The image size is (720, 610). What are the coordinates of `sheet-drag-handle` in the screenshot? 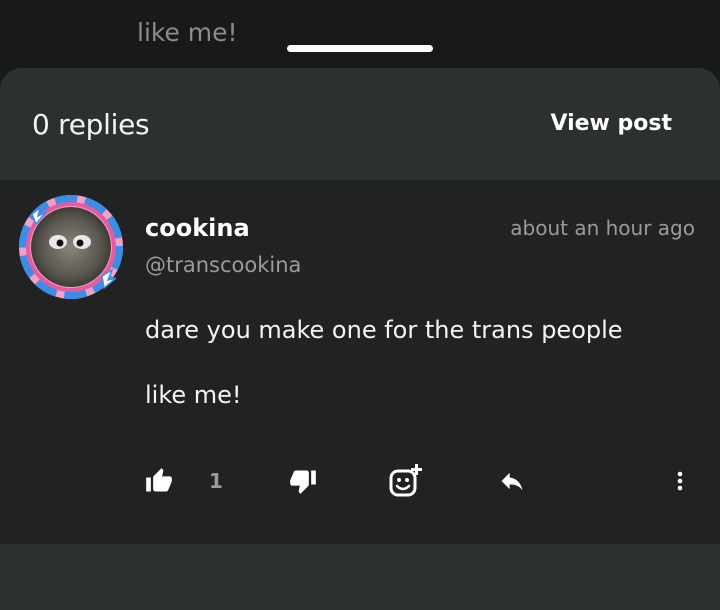 It's located at (360, 48).